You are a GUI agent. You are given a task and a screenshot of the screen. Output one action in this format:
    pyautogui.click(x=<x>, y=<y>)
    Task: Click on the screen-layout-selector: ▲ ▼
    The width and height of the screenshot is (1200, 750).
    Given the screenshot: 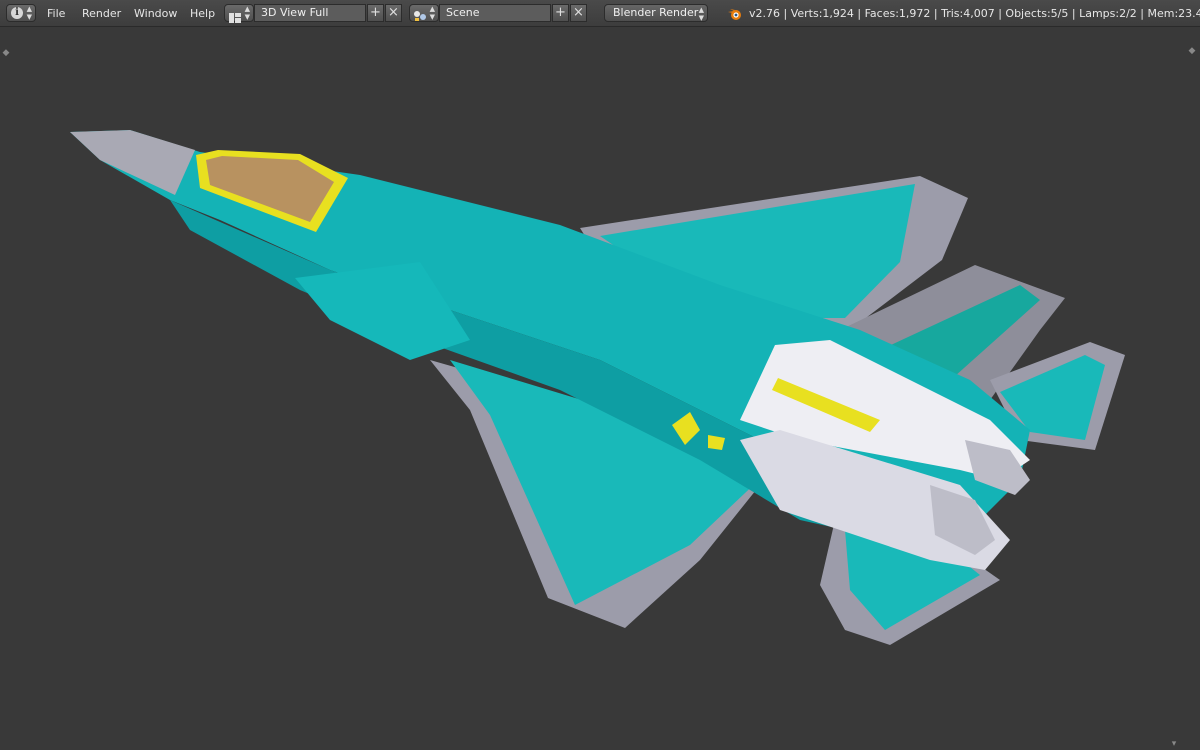 What is the action you would take?
    pyautogui.click(x=239, y=13)
    